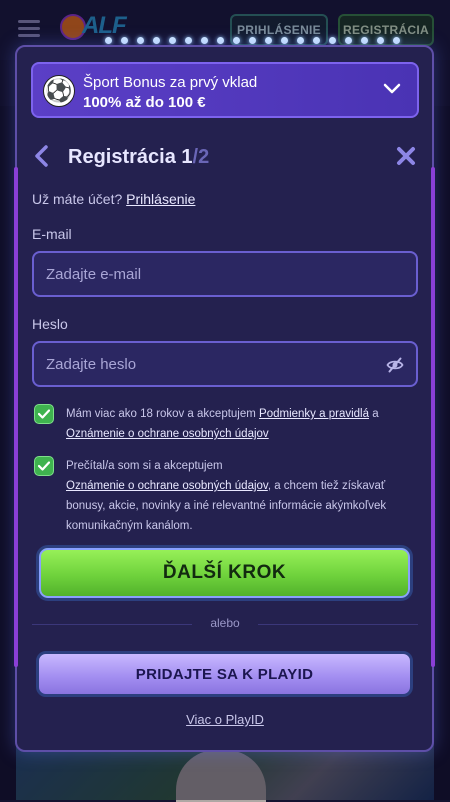  I want to click on email-field-wrapper, so click(225, 274).